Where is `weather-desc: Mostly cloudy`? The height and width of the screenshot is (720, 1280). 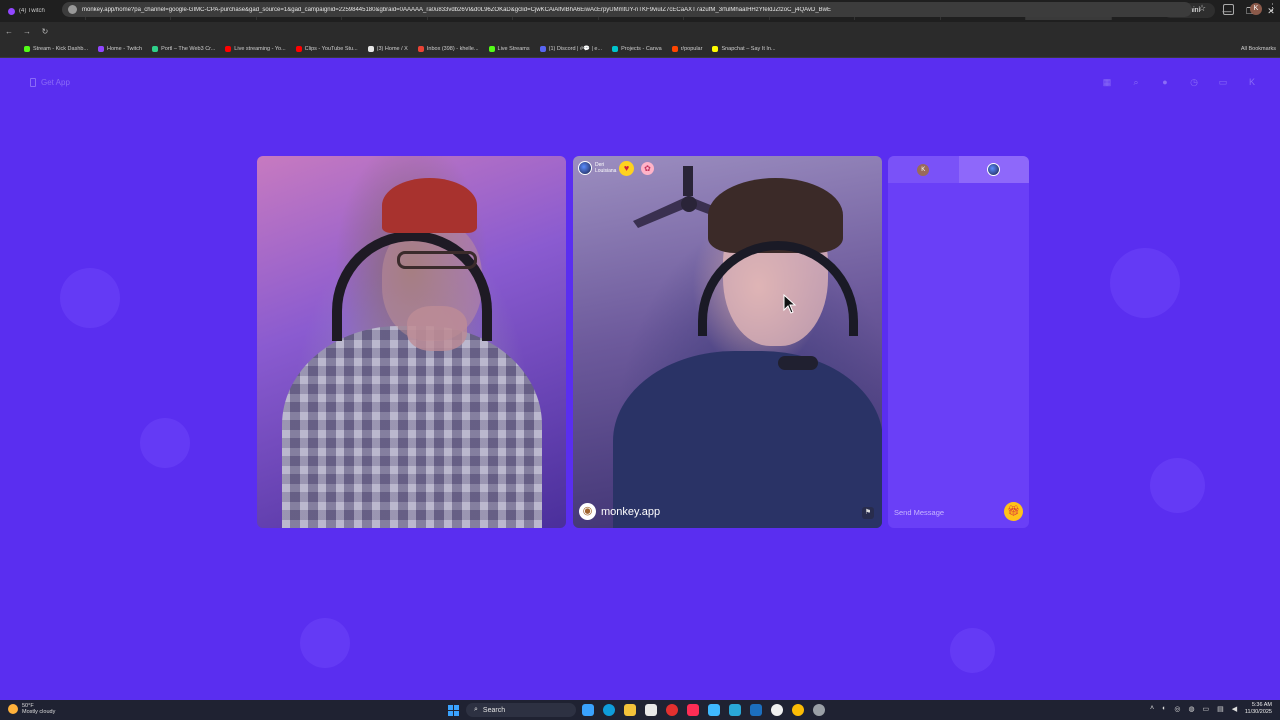
weather-desc: Mostly cloudy is located at coordinates (39, 712).